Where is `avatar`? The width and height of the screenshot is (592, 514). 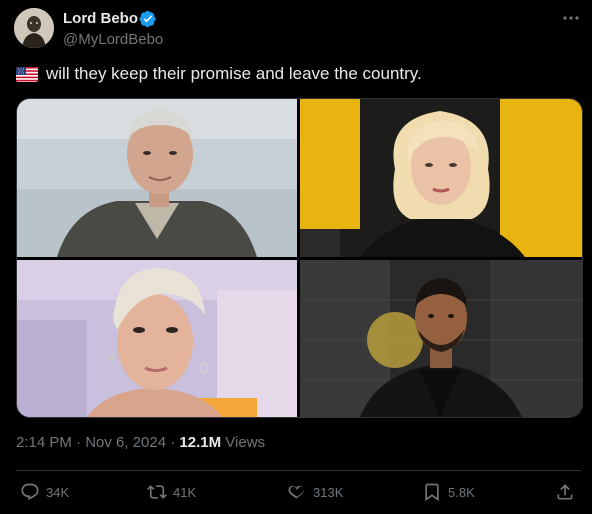 avatar is located at coordinates (34, 28).